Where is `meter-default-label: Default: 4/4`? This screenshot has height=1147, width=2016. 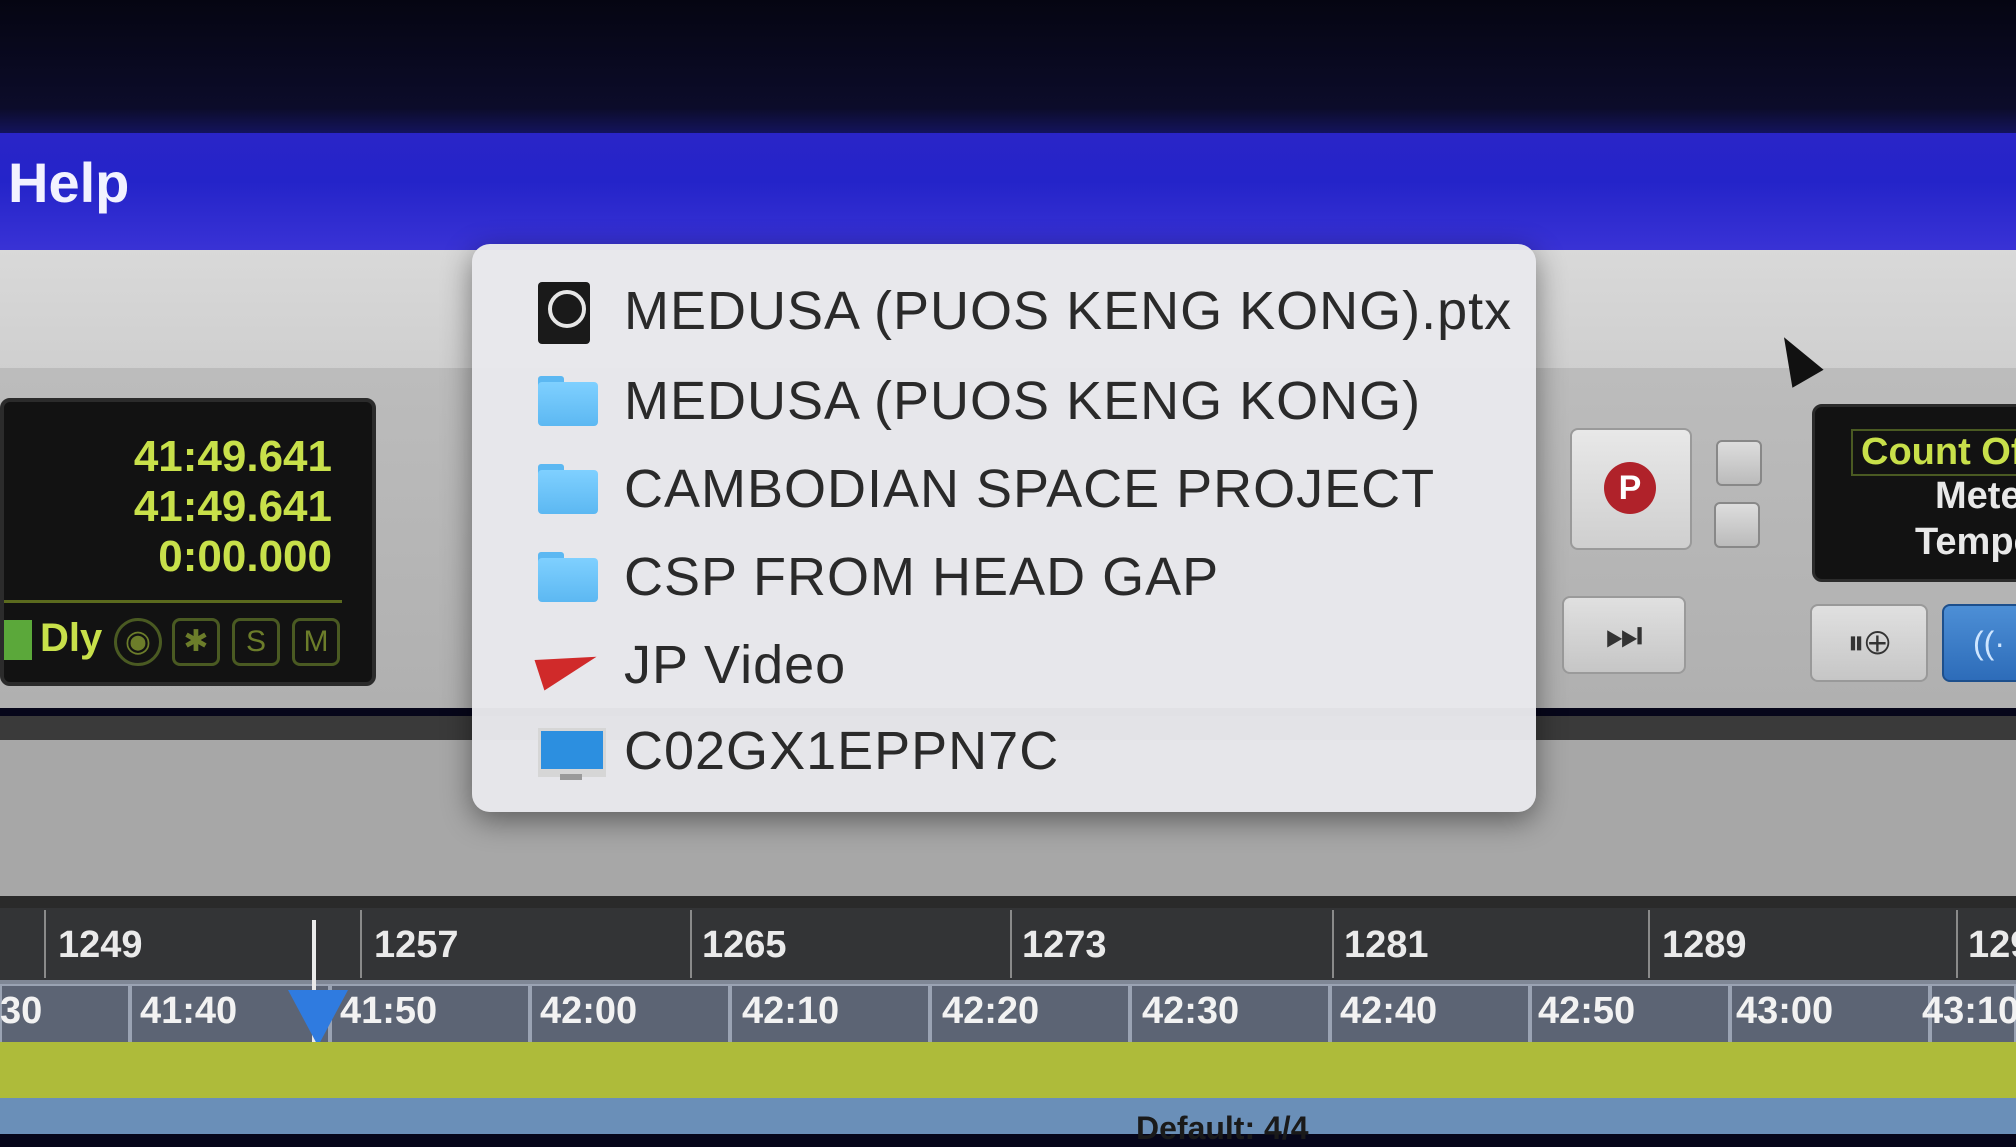 meter-default-label: Default: 4/4 is located at coordinates (1222, 1128).